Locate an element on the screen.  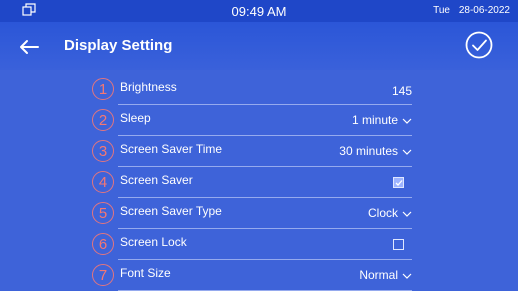
screen-lock-checkbox is located at coordinates (398, 244).